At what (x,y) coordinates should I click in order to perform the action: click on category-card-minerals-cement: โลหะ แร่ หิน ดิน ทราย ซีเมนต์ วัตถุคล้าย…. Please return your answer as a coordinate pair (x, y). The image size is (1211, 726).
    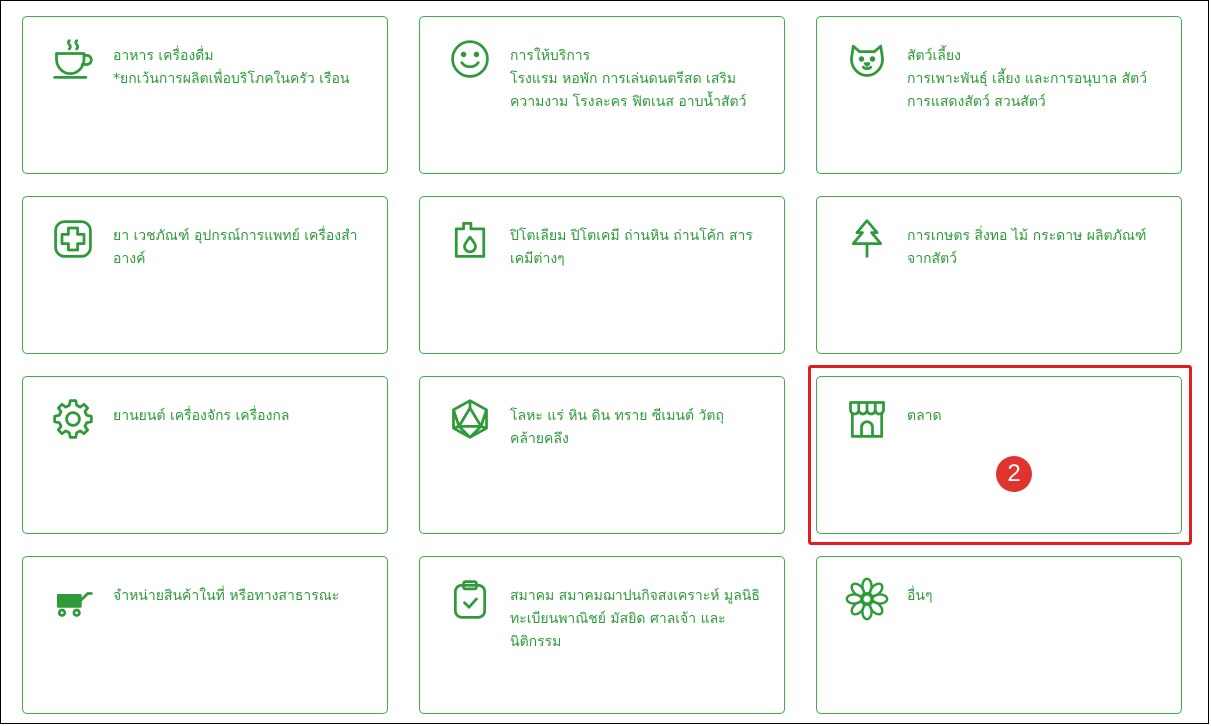
    Looking at the image, I should click on (602, 455).